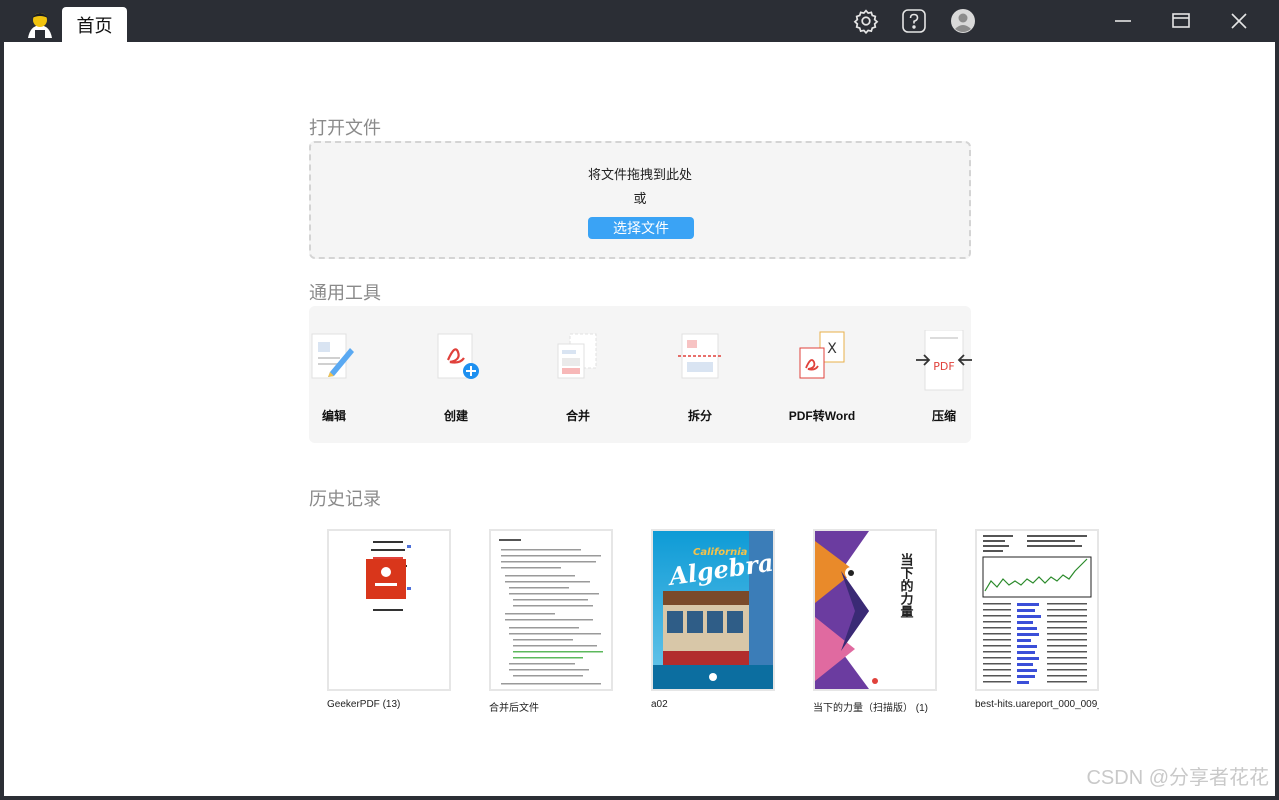 This screenshot has height=800, width=1279. Describe the element at coordinates (332, 356) in the screenshot. I see `edit-icon` at that location.